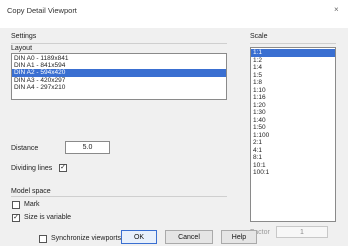  I want to click on window-title: Copy Detail Viewport, so click(42, 10).